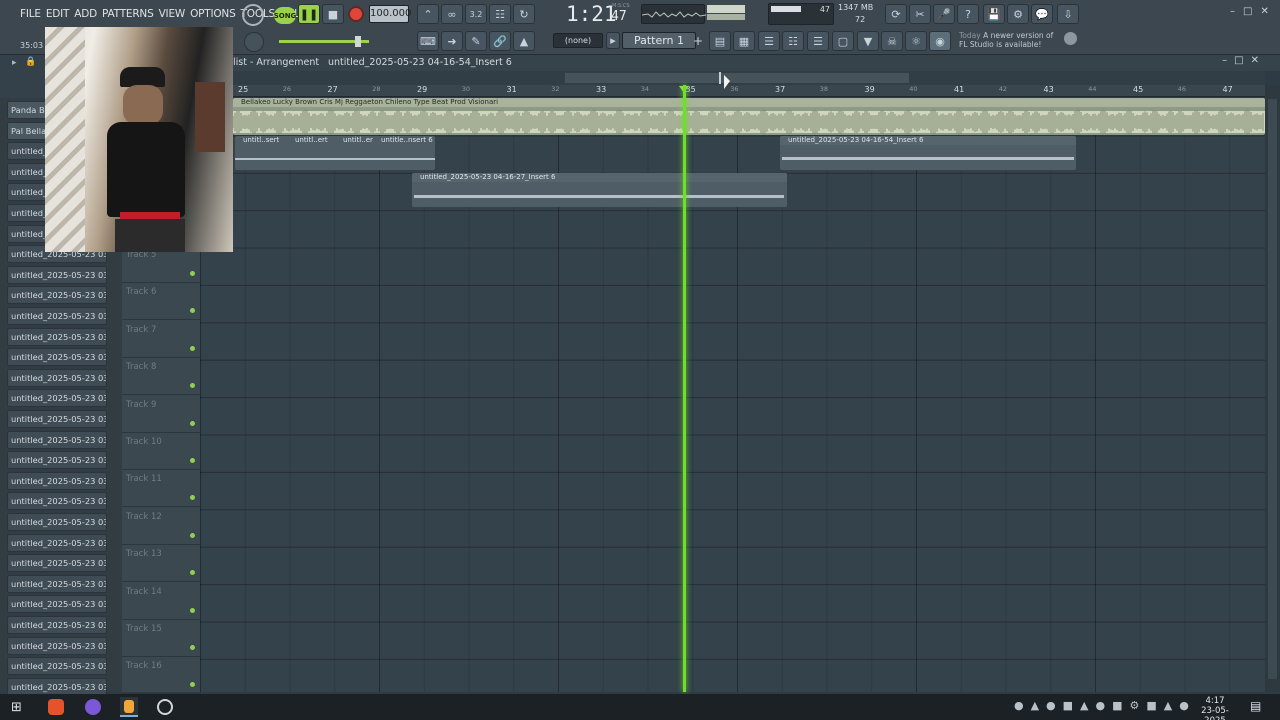 The image size is (1280, 720). What do you see at coordinates (896, 14) in the screenshot?
I see `undo-history-icon: ⟳` at bounding box center [896, 14].